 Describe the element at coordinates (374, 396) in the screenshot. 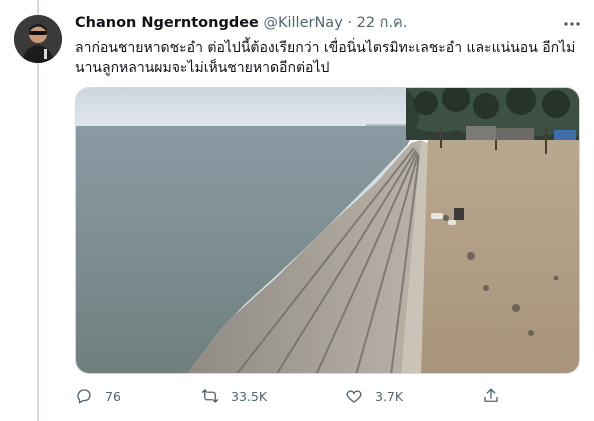

I see `like-button: 3.7K` at that location.